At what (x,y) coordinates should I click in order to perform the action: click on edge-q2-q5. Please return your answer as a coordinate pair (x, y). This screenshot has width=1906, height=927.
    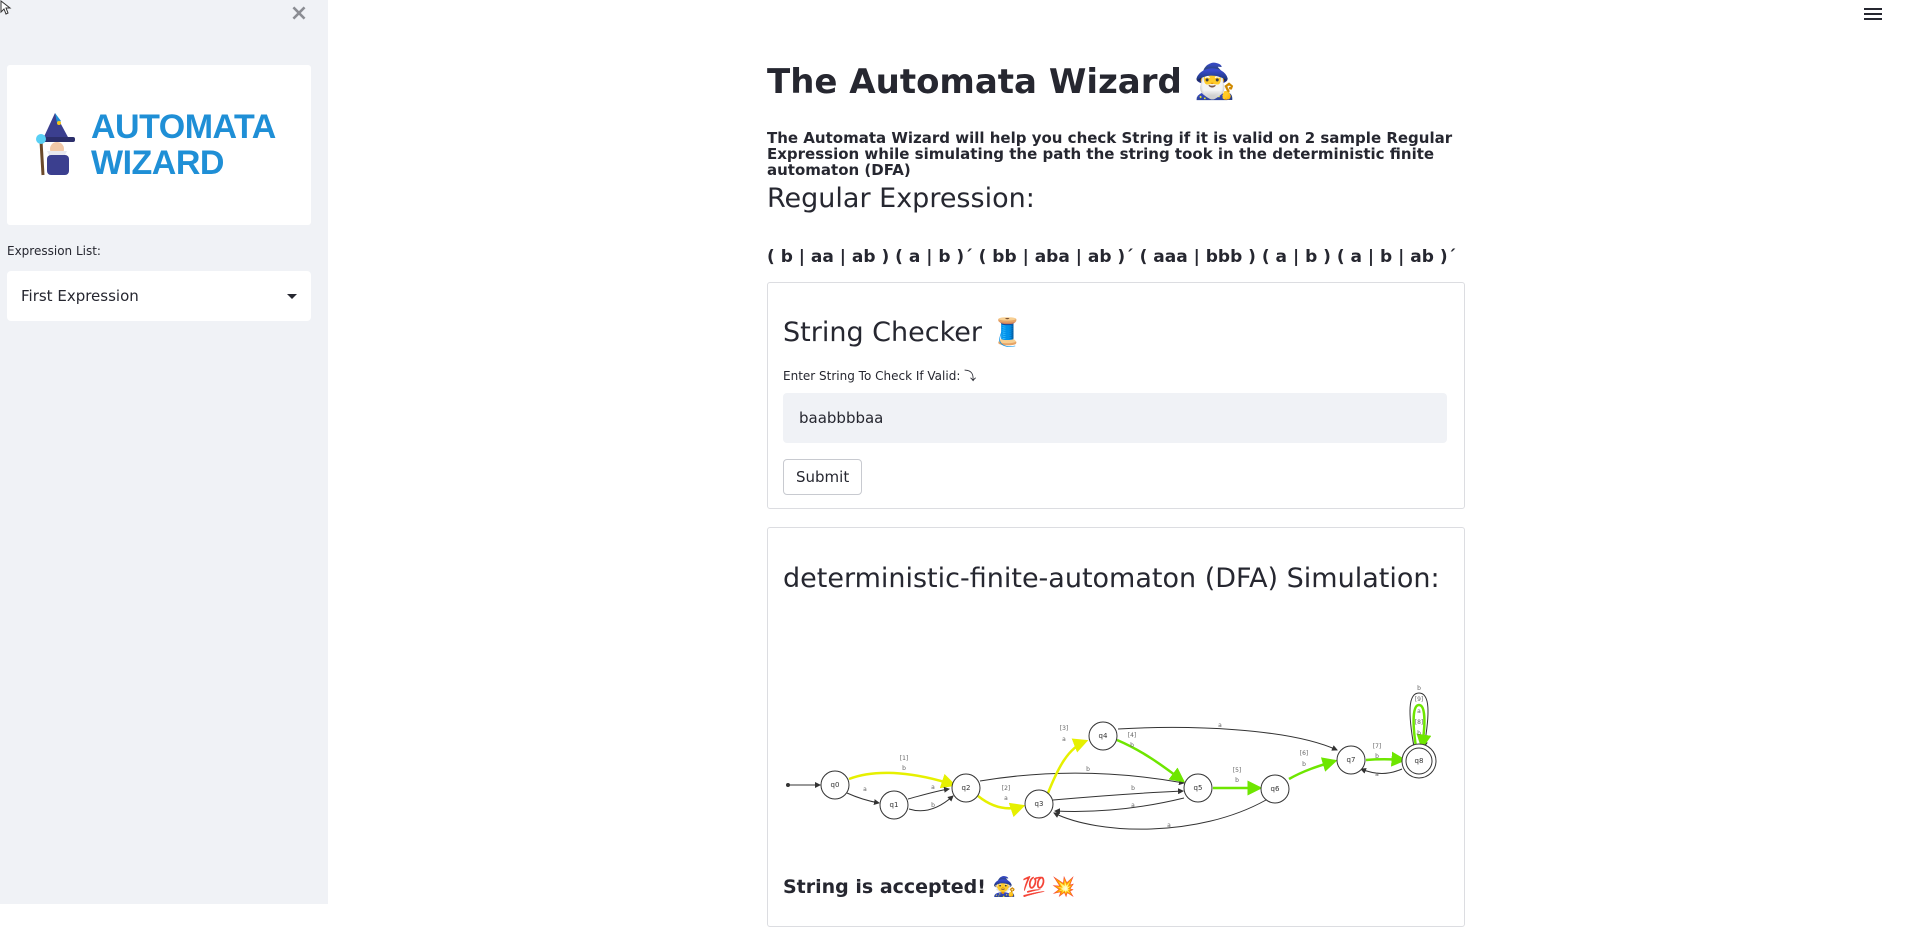
    Looking at the image, I should click on (1082, 779).